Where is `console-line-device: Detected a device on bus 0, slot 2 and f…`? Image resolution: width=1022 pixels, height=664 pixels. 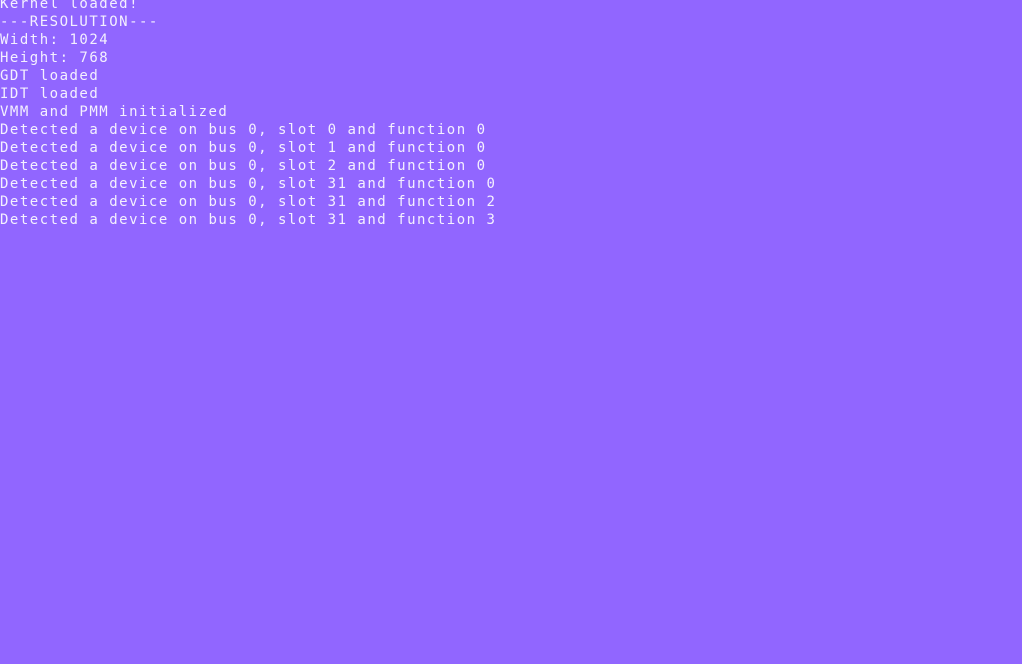
console-line-device: Detected a device on bus 0, slot 2 and f… is located at coordinates (243, 166).